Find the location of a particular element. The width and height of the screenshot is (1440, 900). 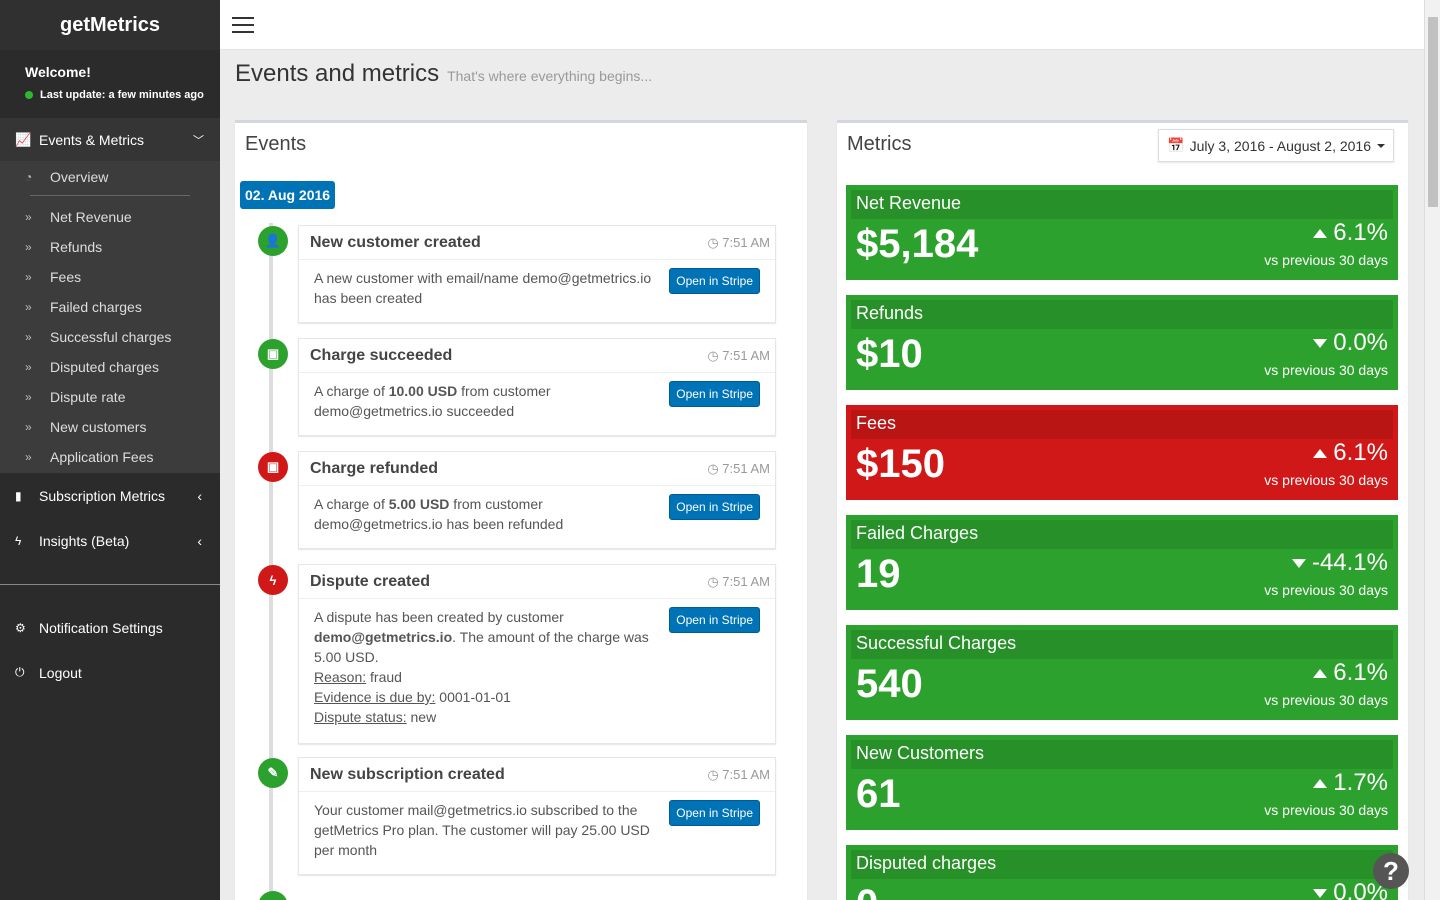

sidebar-item-overview: ◔ Overview is located at coordinates (110, 177).